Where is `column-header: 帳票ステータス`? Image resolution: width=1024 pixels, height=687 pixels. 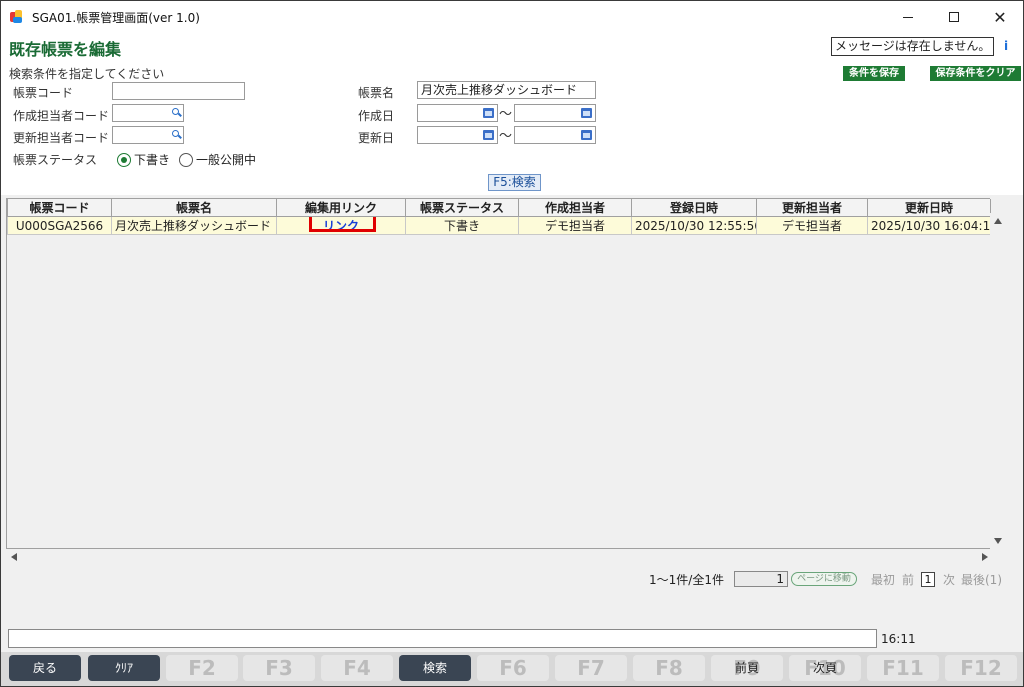 column-header: 帳票ステータス is located at coordinates (462, 208).